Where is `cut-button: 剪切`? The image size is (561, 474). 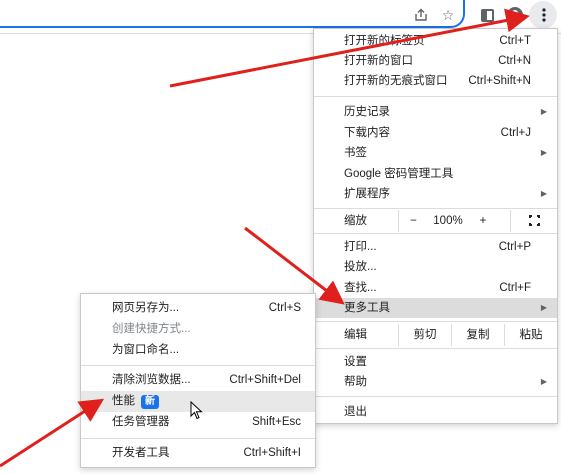
cut-button: 剪切 is located at coordinates (424, 335).